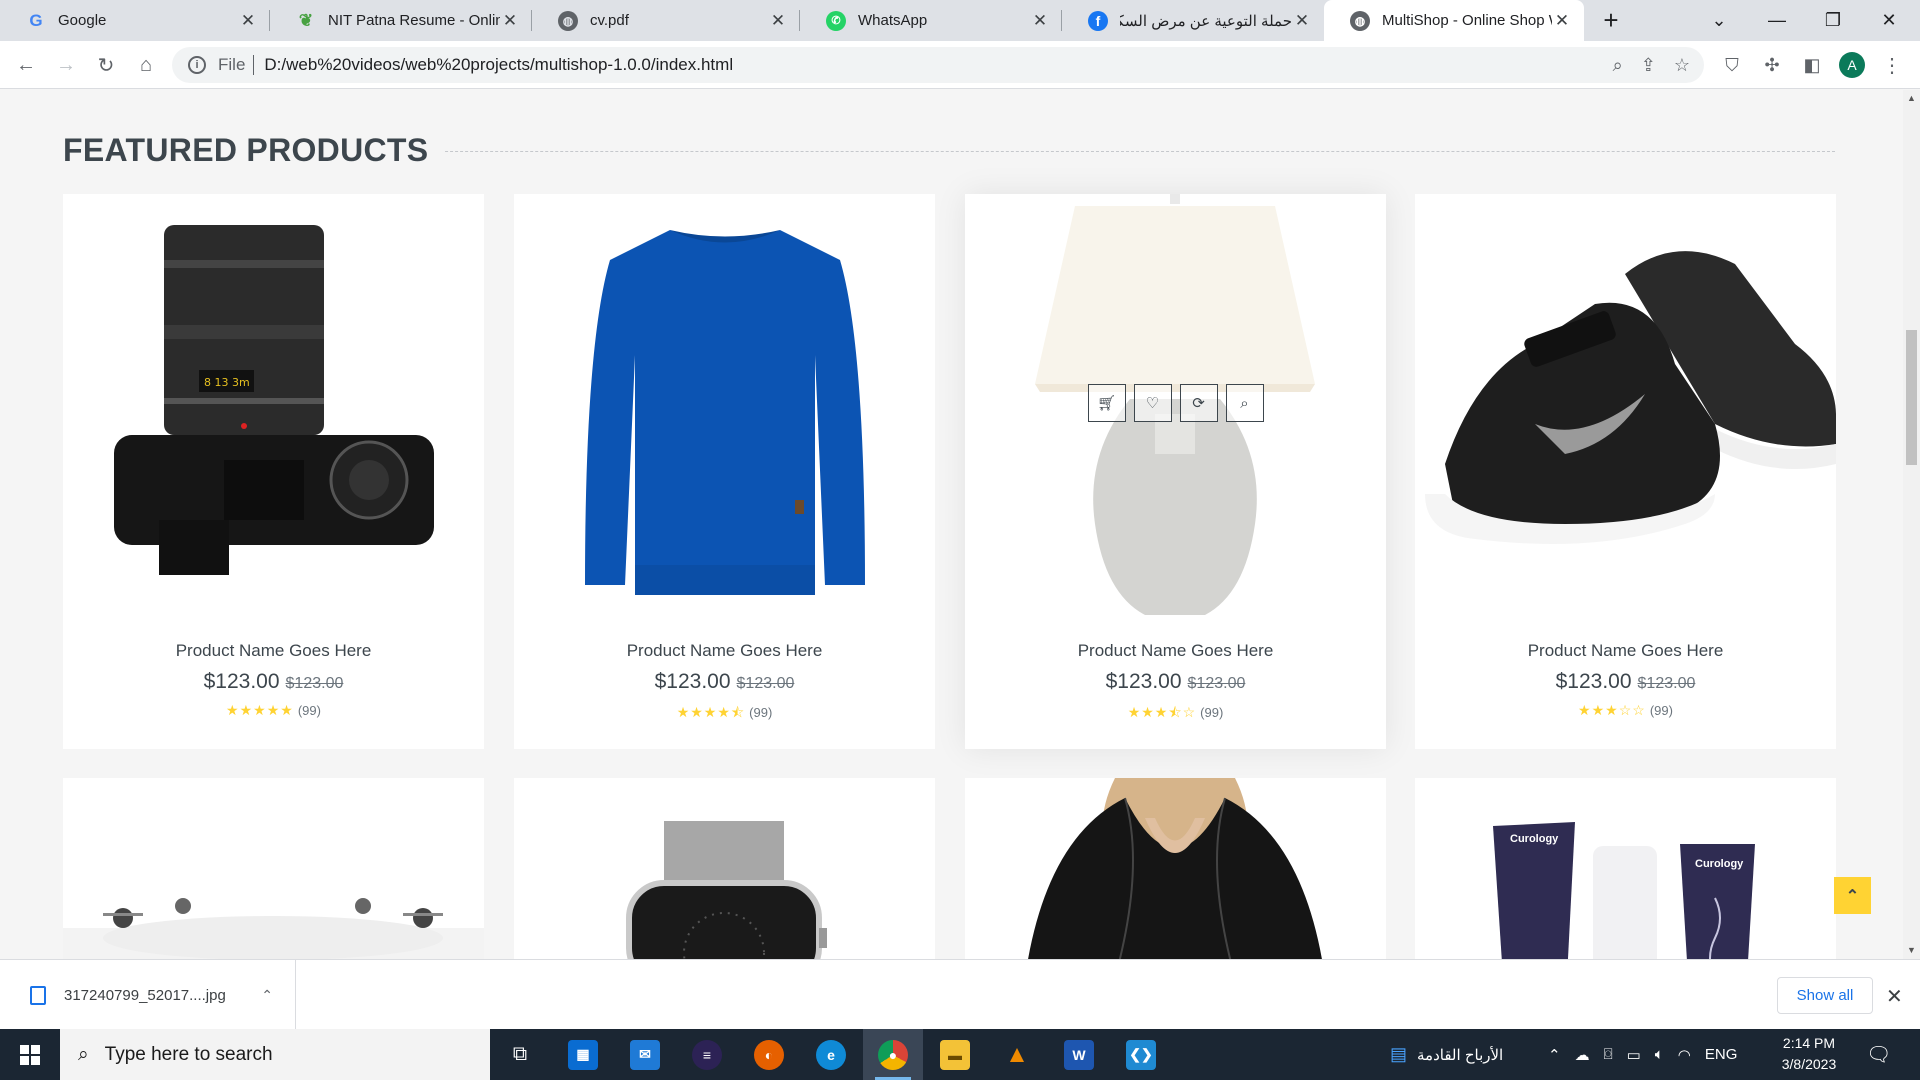 The image size is (1920, 1080). I want to click on tab-title: حملة التوعية عن مرض السكر, so click(1206, 21).